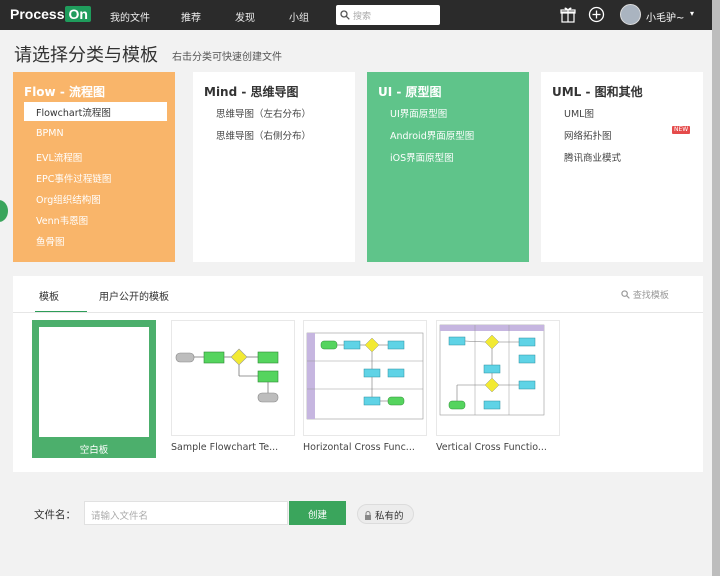 This screenshot has width=720, height=576. Describe the element at coordinates (597, 92) in the screenshot. I see `category-title: UML - 图和其他` at that location.